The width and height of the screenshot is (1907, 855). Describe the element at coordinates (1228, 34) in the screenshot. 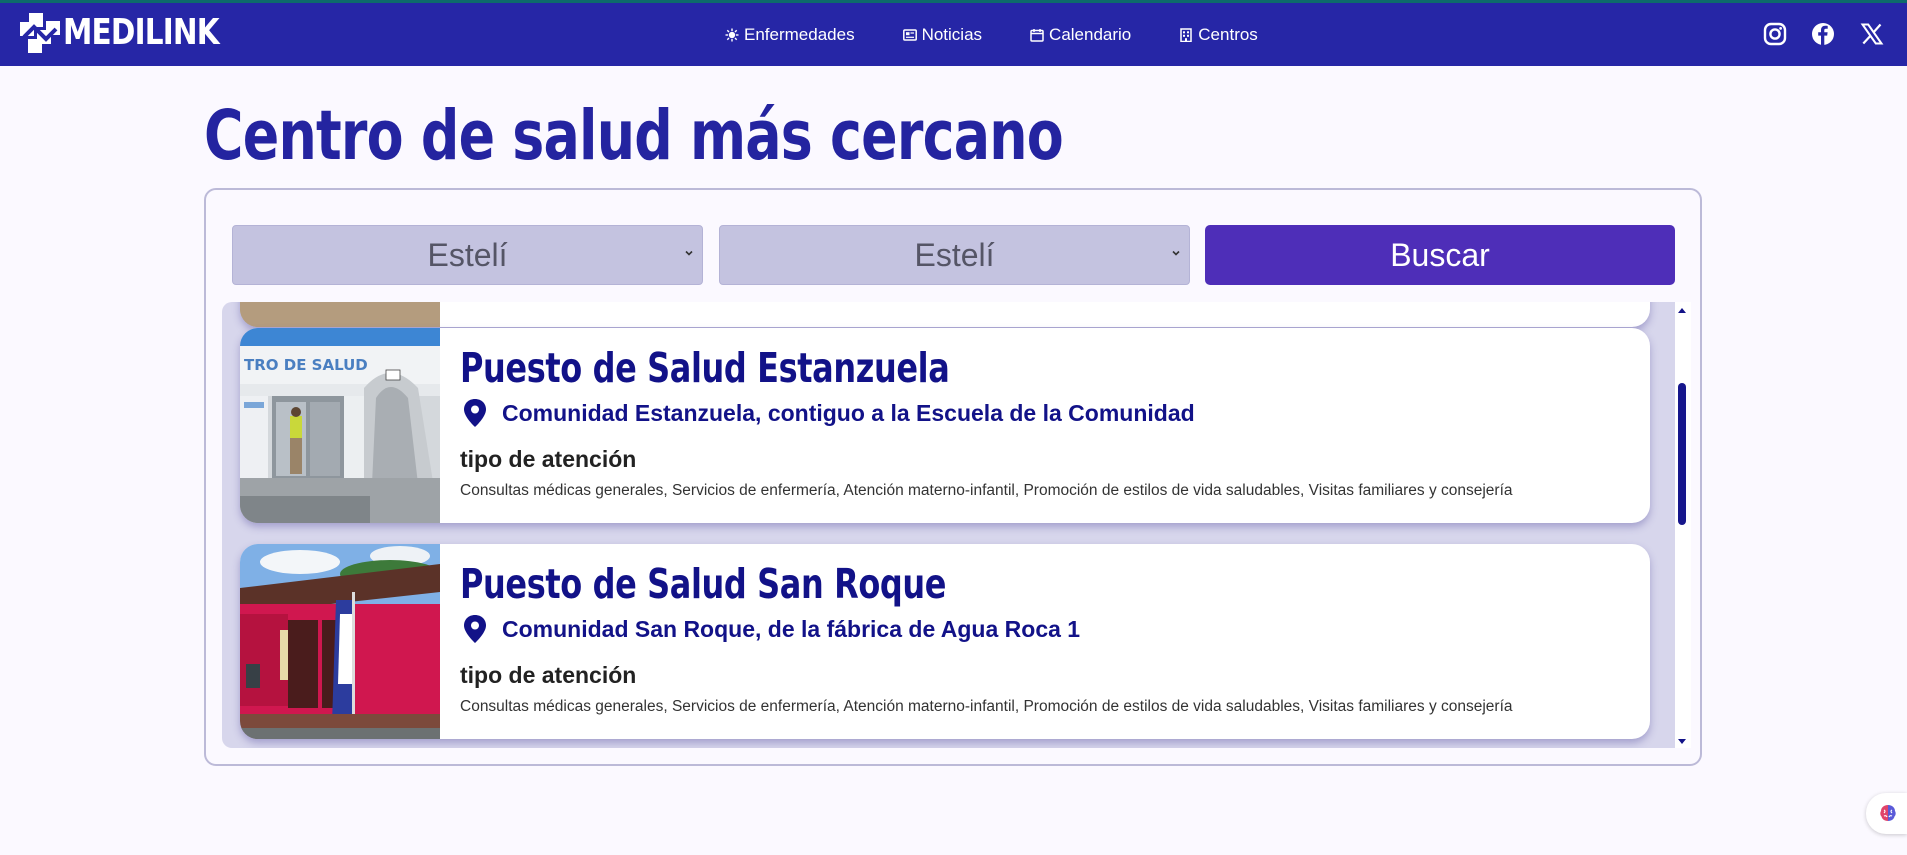

I see `nav-centros-label: Centros` at that location.